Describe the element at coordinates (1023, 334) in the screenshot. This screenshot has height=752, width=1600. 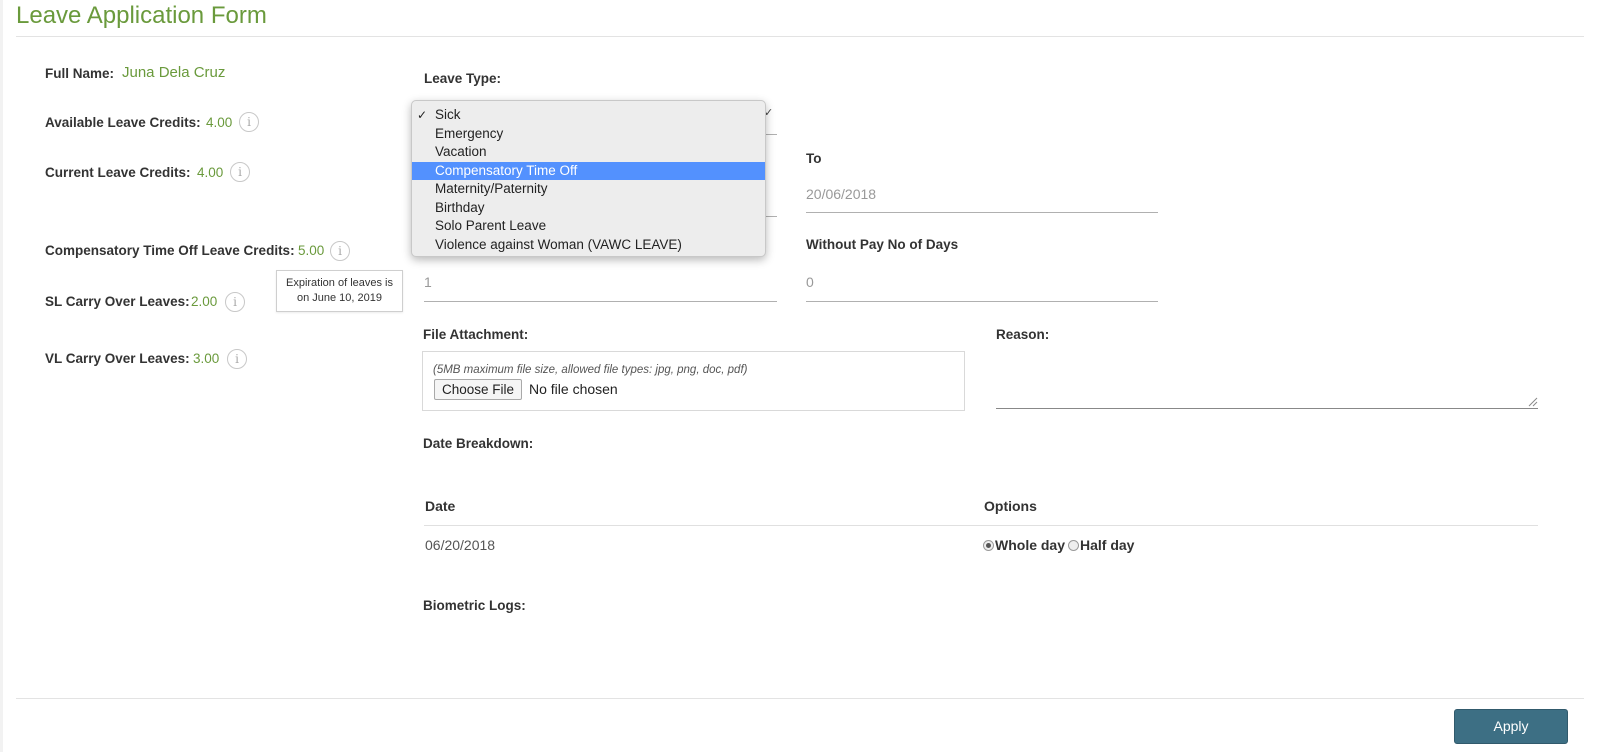
I see `reason-label: Reason:` at that location.